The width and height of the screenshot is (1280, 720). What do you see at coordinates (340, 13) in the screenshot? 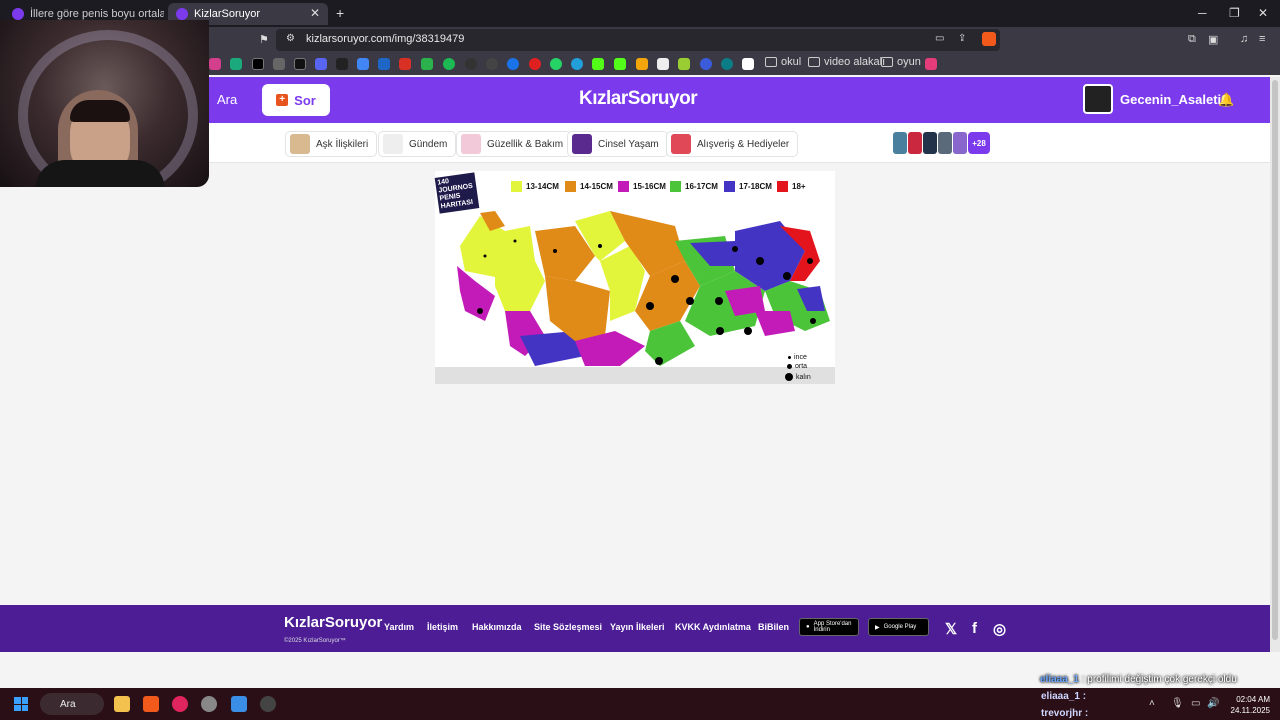
I see `new-tab-button: +` at bounding box center [340, 13].